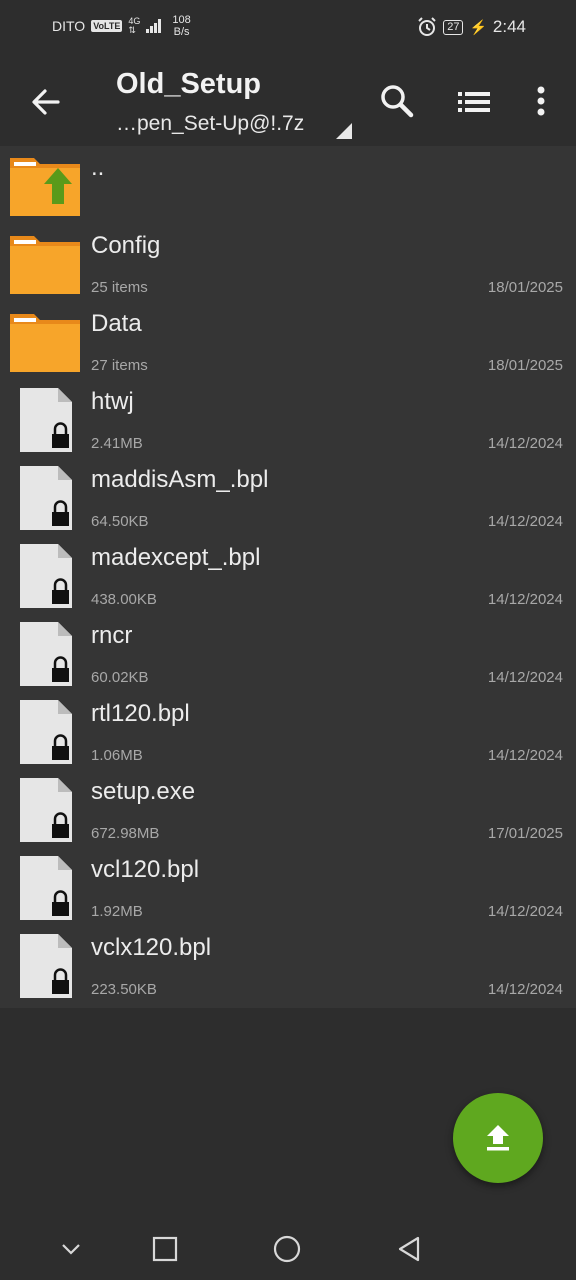 The width and height of the screenshot is (576, 1280). Describe the element at coordinates (98, 167) in the screenshot. I see `item-name: ..` at that location.